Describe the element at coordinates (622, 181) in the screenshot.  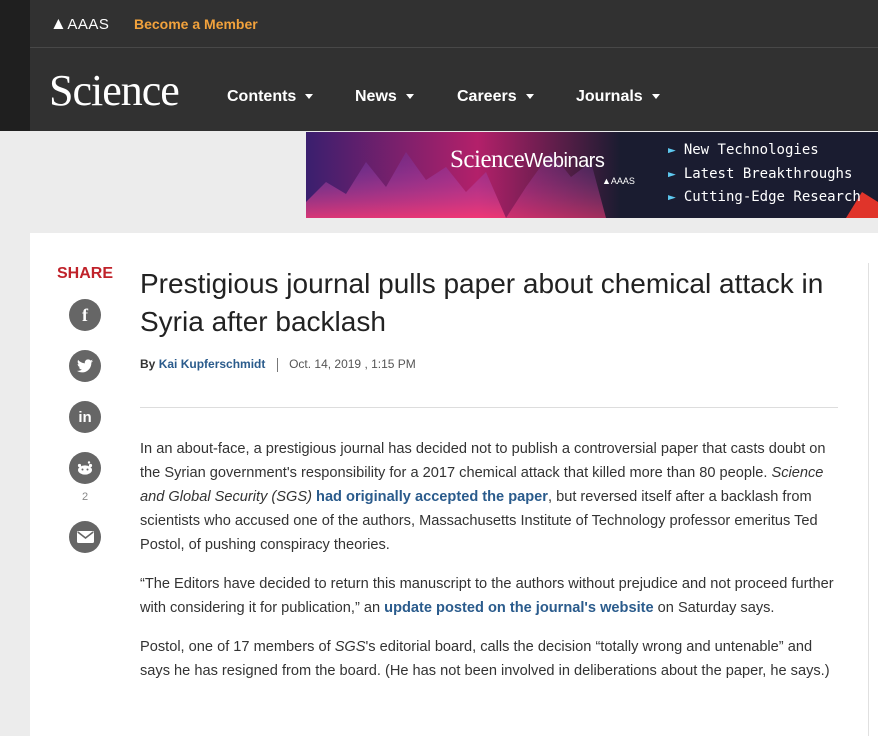
I see `banner-aaas-text: AAAS` at that location.